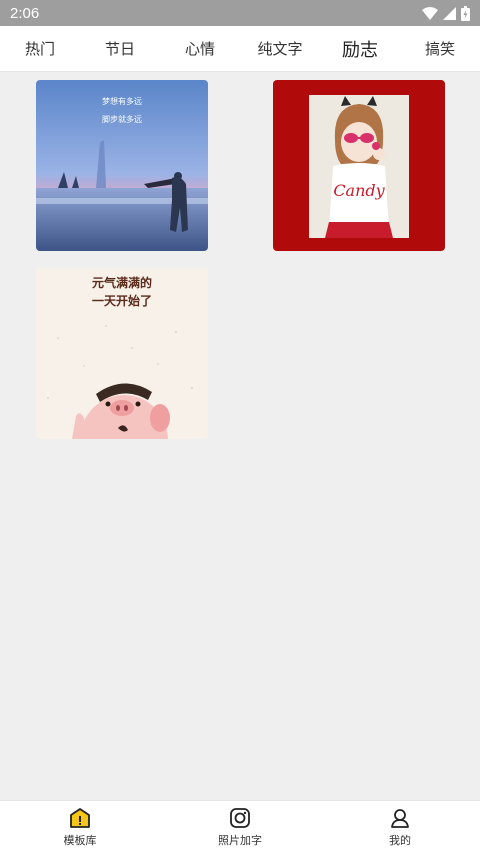  What do you see at coordinates (360, 49) in the screenshot?
I see `tab-inspirational: 励志` at bounding box center [360, 49].